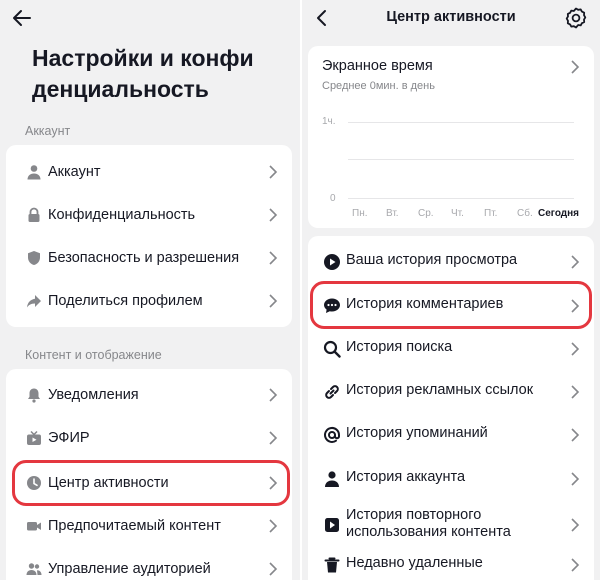 Image resolution: width=600 pixels, height=580 pixels. Describe the element at coordinates (129, 568) in the screenshot. I see `menu-item-label: Управление аудиторией` at that location.